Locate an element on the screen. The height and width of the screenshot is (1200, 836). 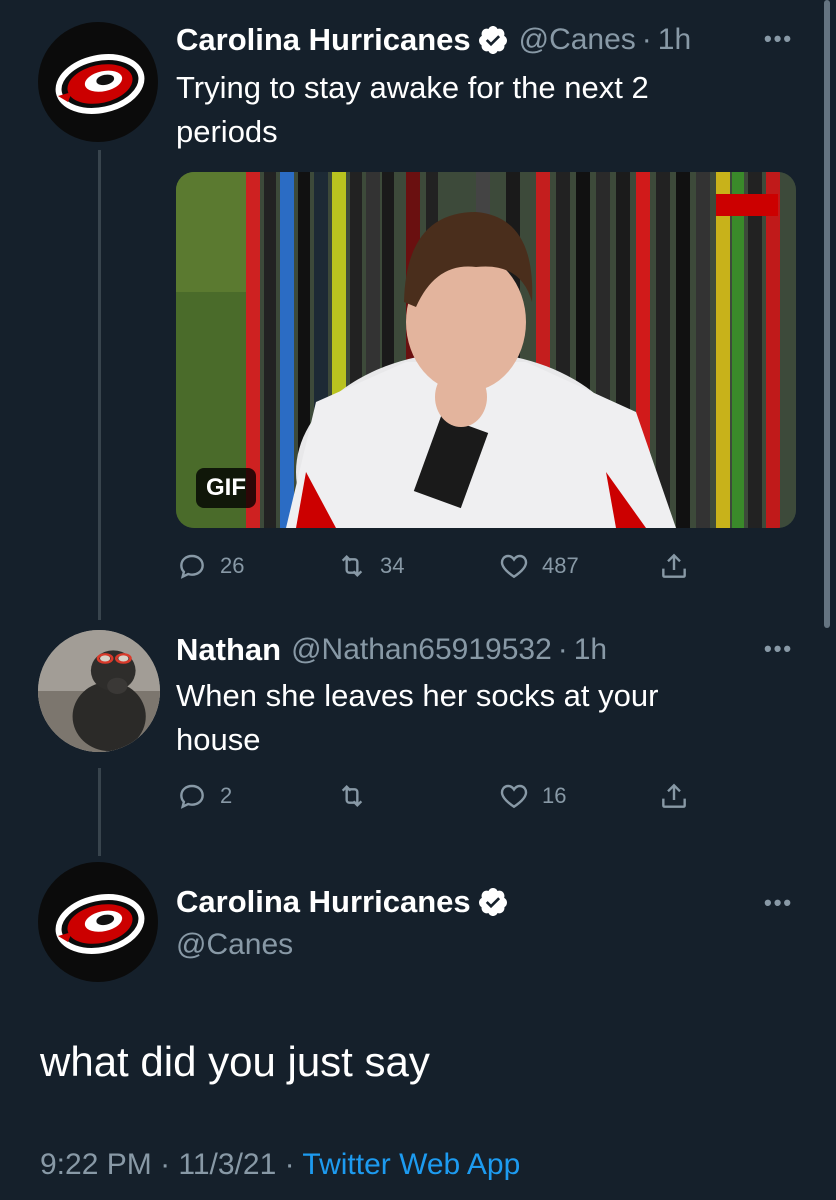
retweet-button: 34 is located at coordinates (370, 566).